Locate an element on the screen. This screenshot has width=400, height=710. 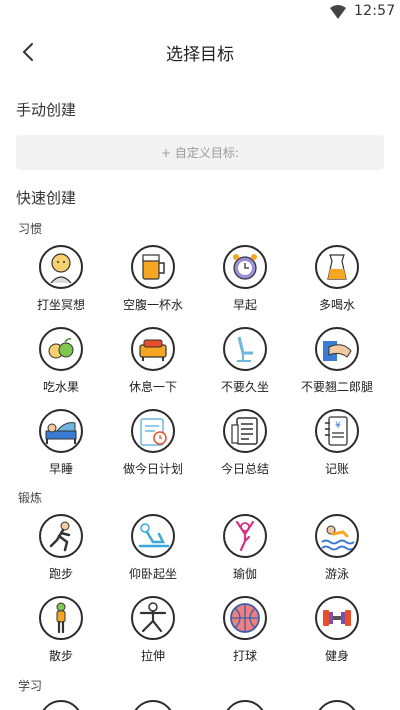
goal-item: 瑜伽 is located at coordinates (245, 548).